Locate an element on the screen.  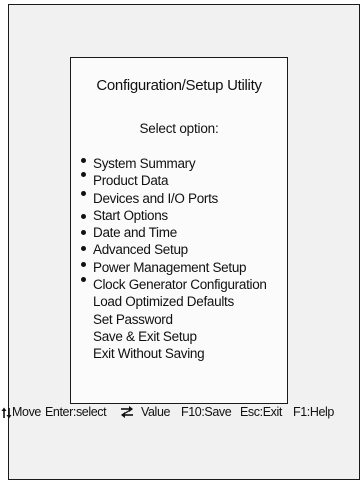
enter-select-key-label: Enter:select is located at coordinates (76, 412).